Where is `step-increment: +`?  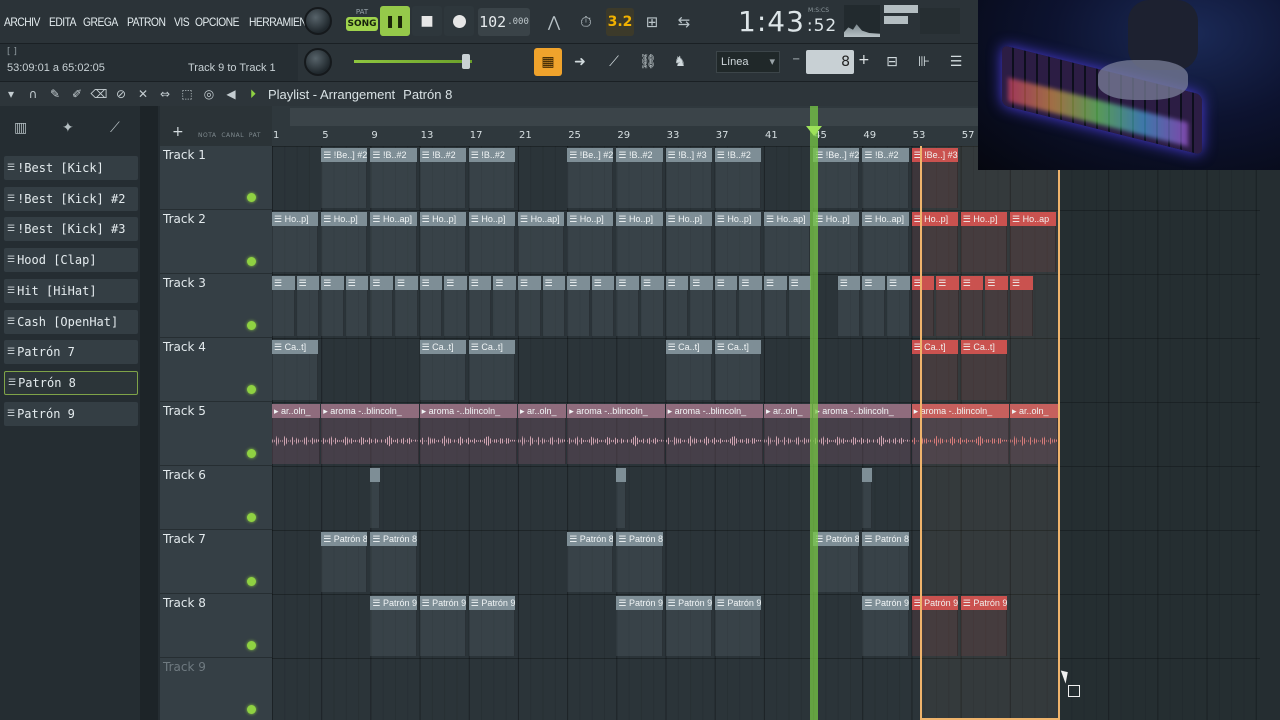
step-increment: + is located at coordinates (864, 60).